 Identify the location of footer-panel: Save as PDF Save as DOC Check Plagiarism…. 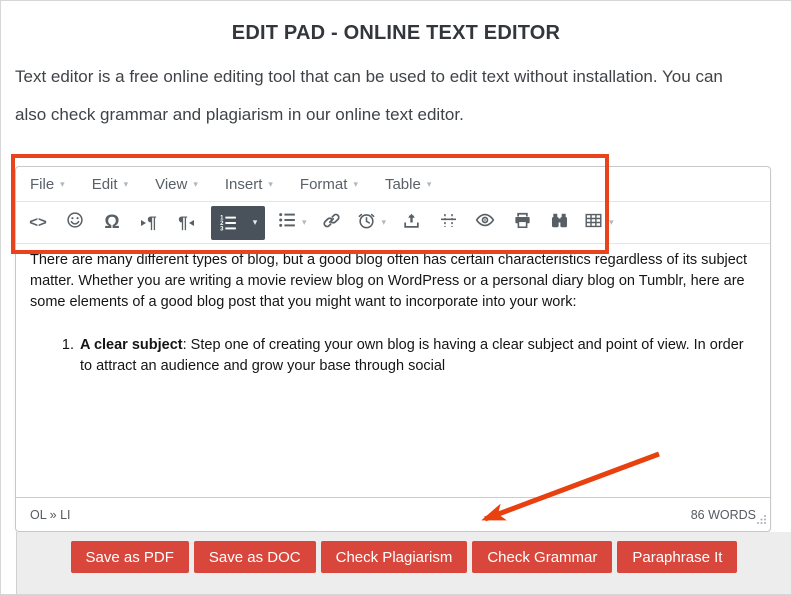
(403, 563).